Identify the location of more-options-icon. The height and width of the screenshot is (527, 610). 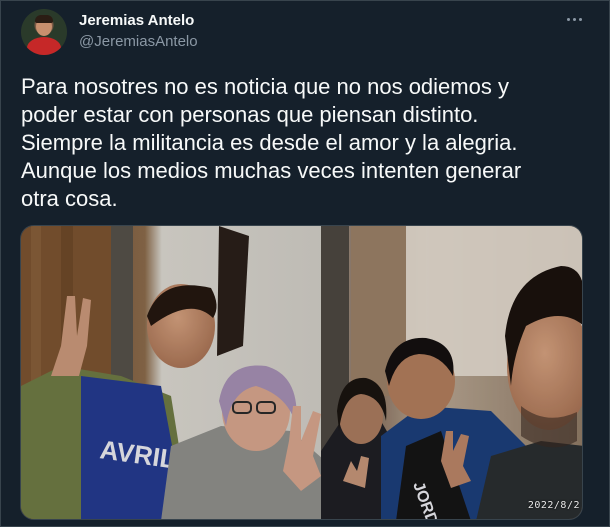
(574, 19).